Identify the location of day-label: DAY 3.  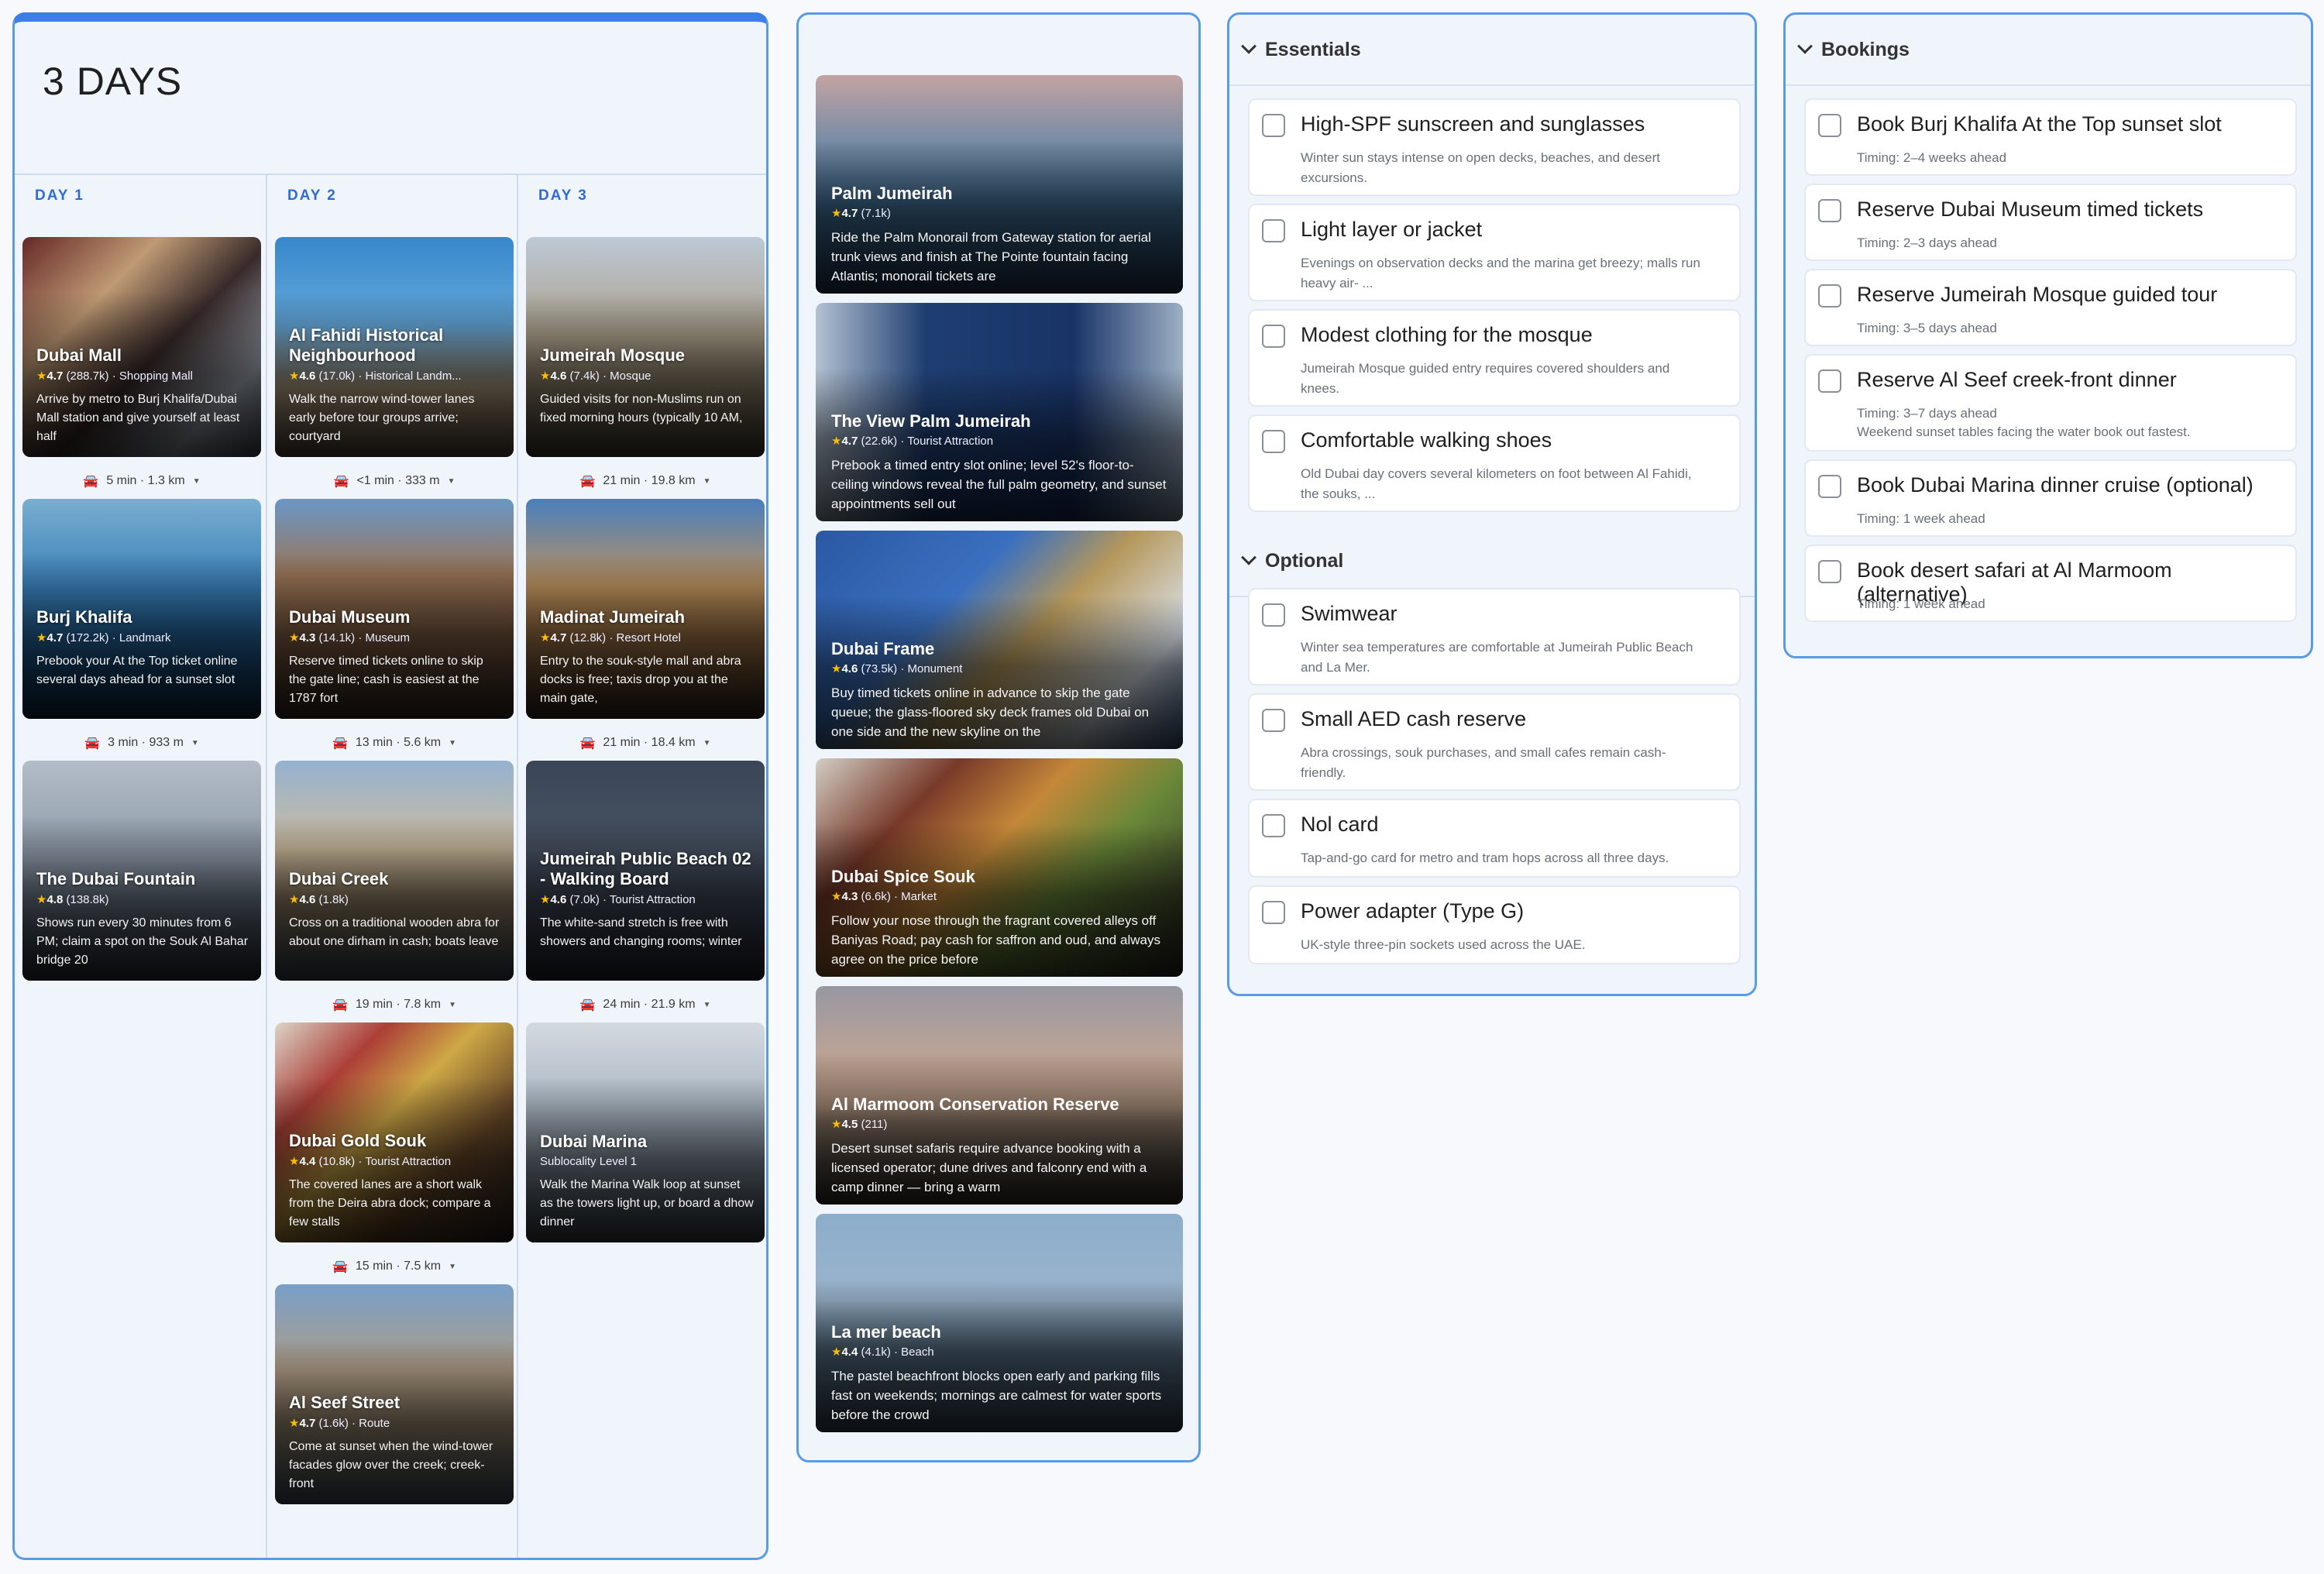
(563, 195).